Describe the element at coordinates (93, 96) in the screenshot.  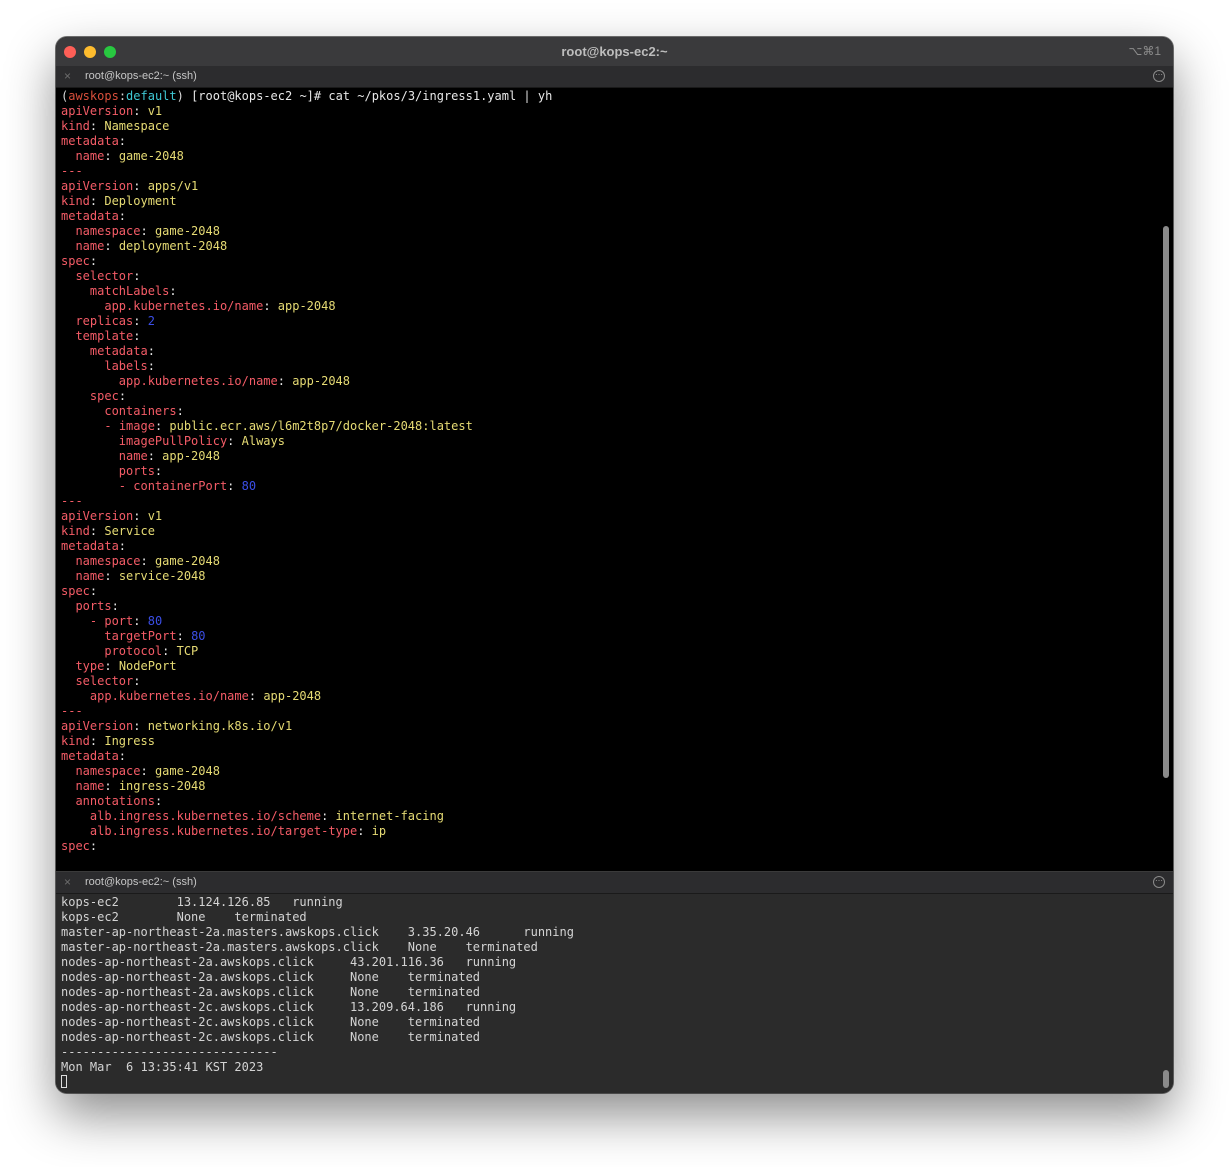
I see `kube-context: awskops` at that location.